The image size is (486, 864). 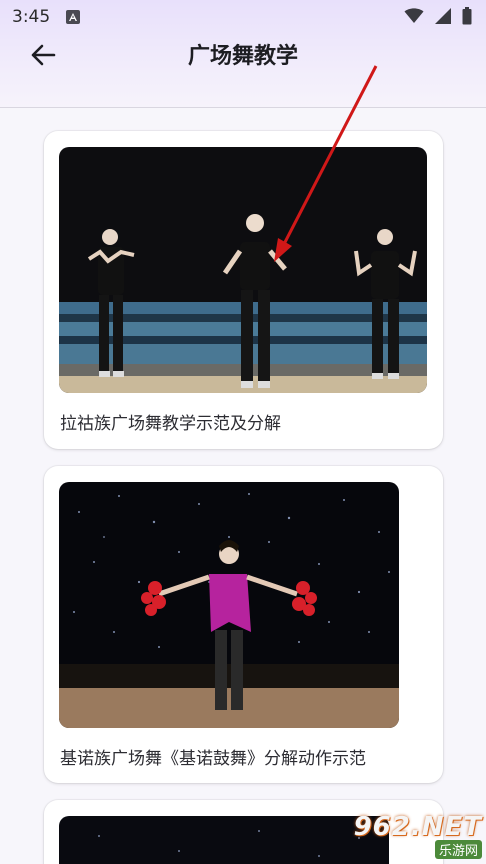 I want to click on site-watermark: 962.NET 乐游网, so click(x=414, y=835).